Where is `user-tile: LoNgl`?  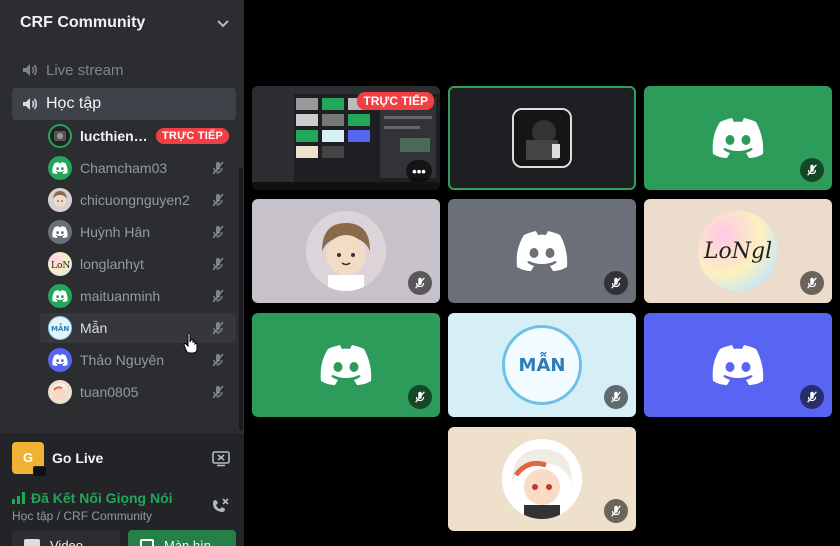
user-tile: LoNgl is located at coordinates (738, 251).